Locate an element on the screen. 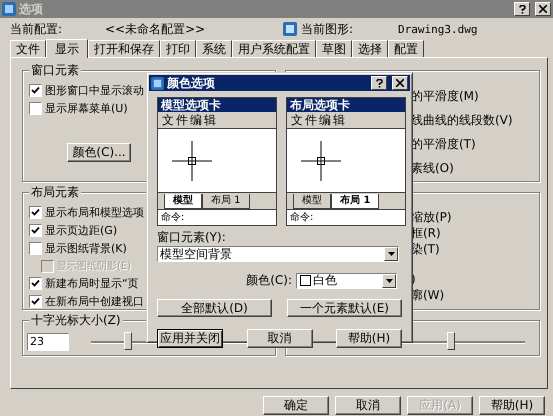 This screenshot has width=553, height=416. tab: 文件 is located at coordinates (28, 48).